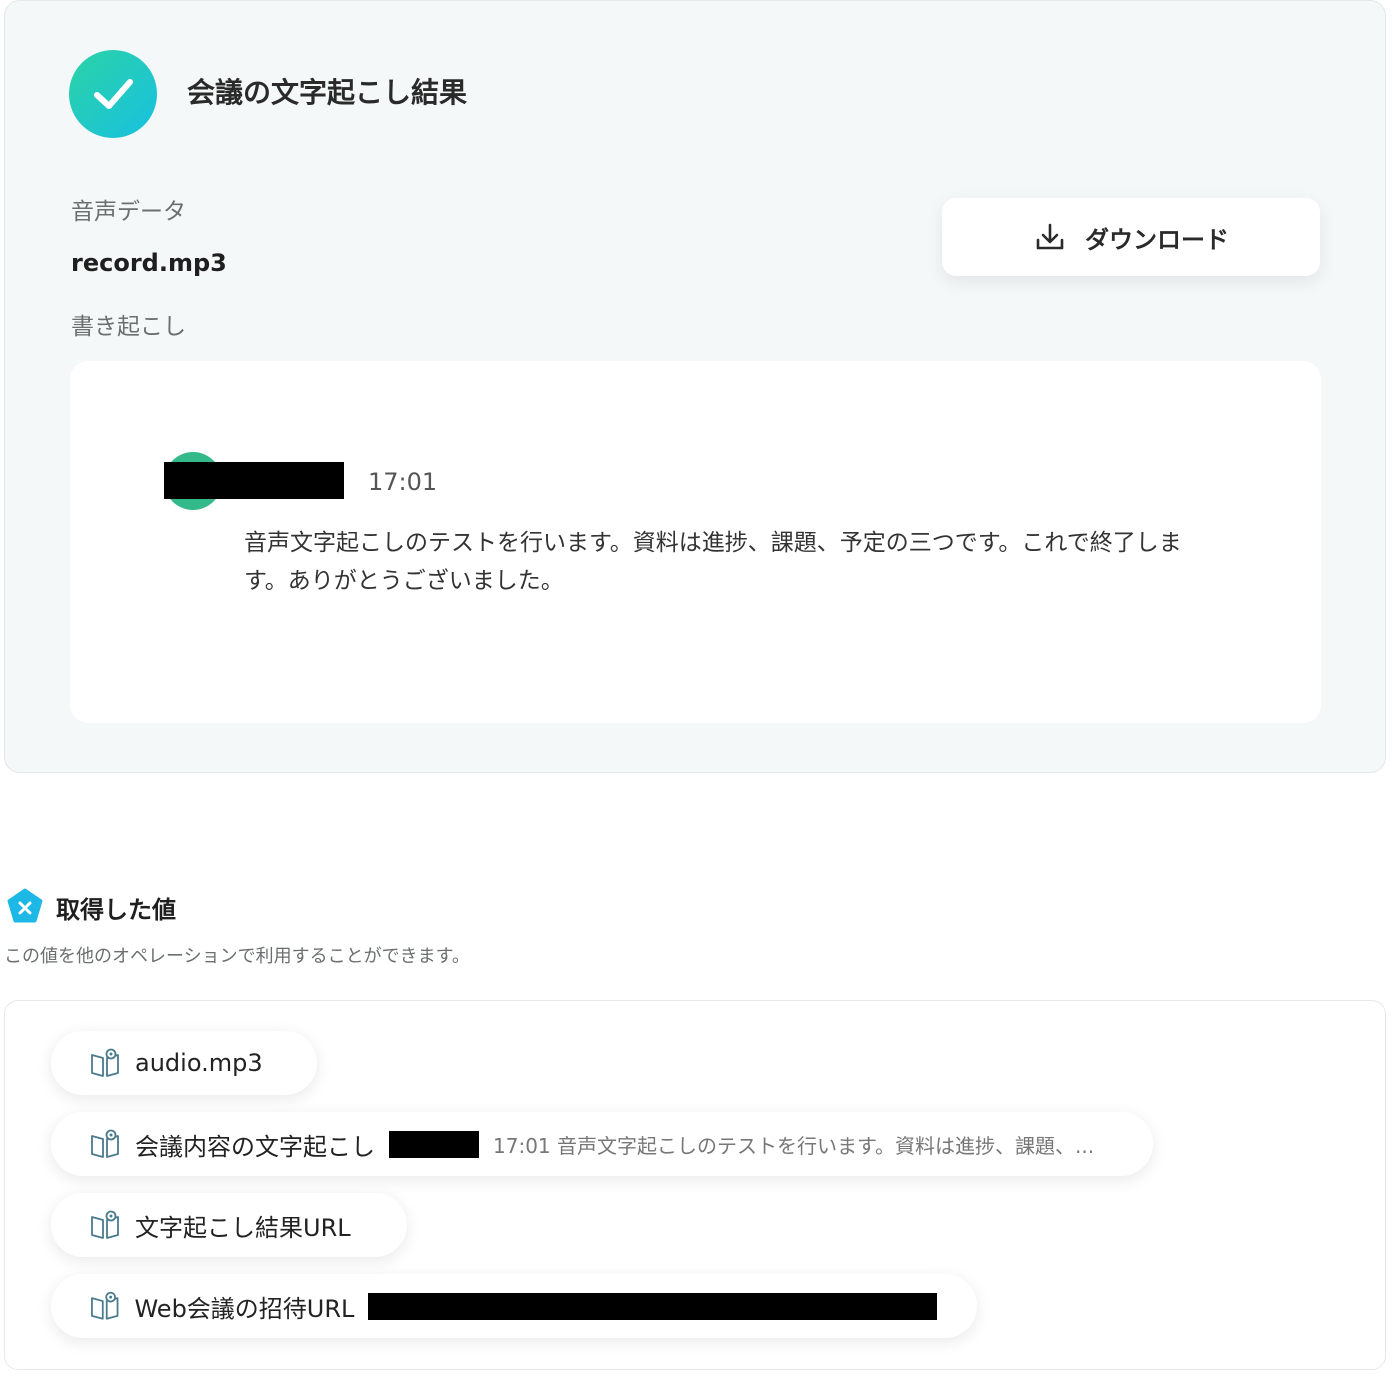 The width and height of the screenshot is (1398, 1376). I want to click on transcript-label: 書き起こし, so click(128, 327).